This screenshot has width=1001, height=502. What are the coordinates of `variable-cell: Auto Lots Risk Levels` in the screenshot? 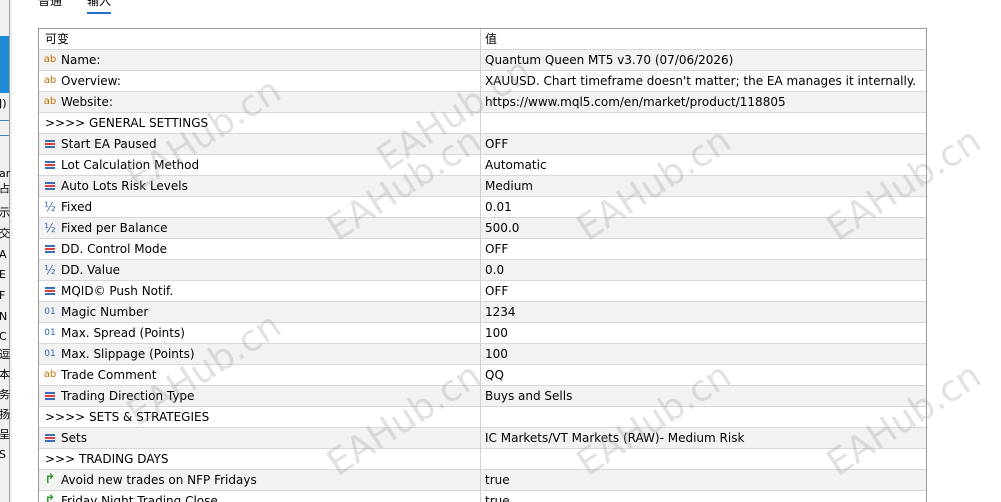 It's located at (260, 186).